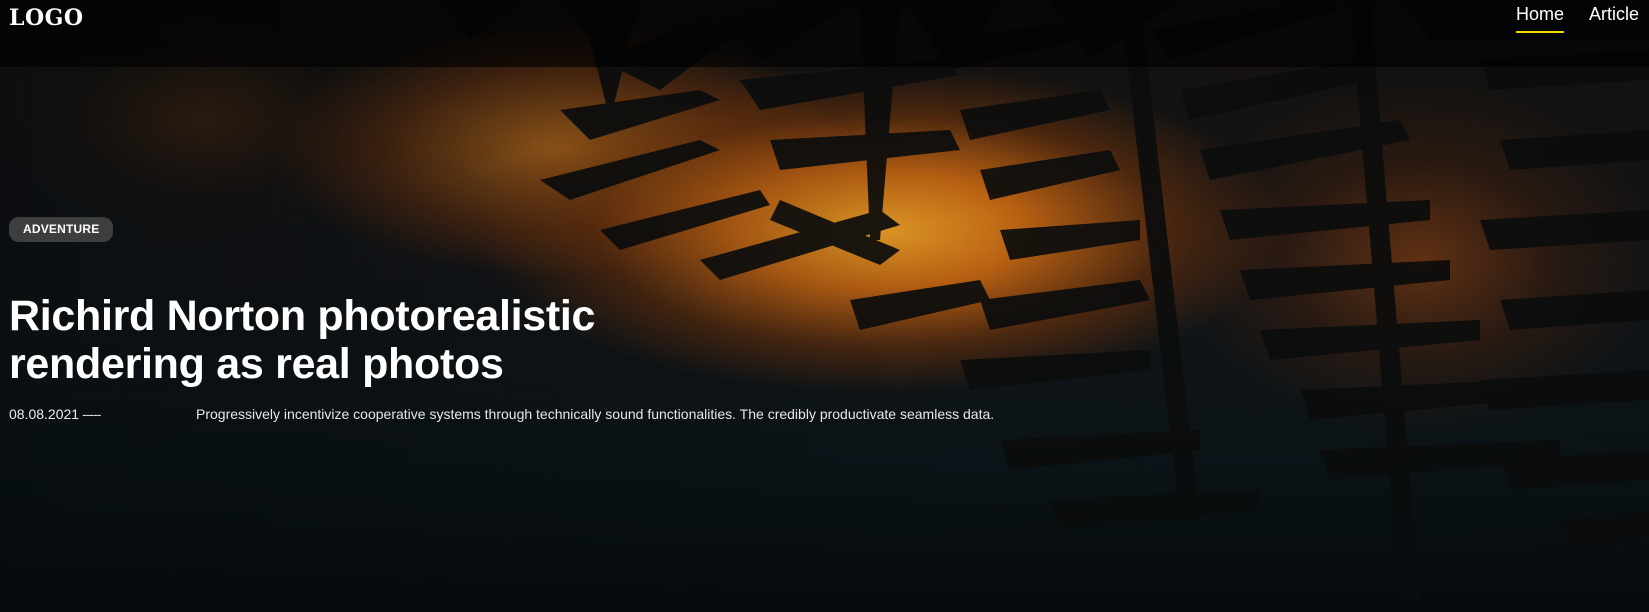 The width and height of the screenshot is (1649, 612). Describe the element at coordinates (61, 229) in the screenshot. I see `category-badge: ADVENTURE` at that location.